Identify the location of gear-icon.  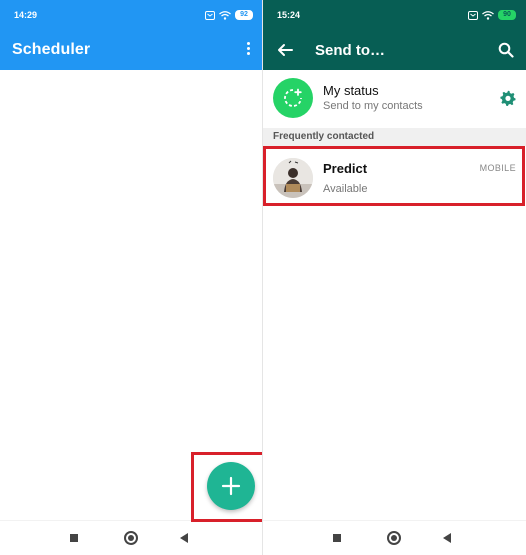
(508, 98).